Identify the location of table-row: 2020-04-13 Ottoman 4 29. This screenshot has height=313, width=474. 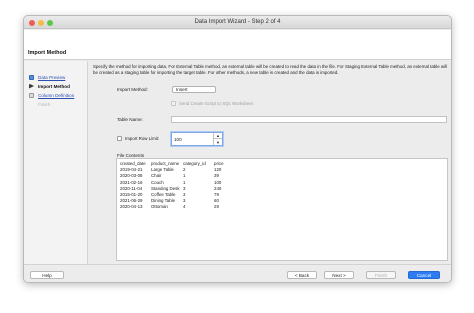
(177, 207).